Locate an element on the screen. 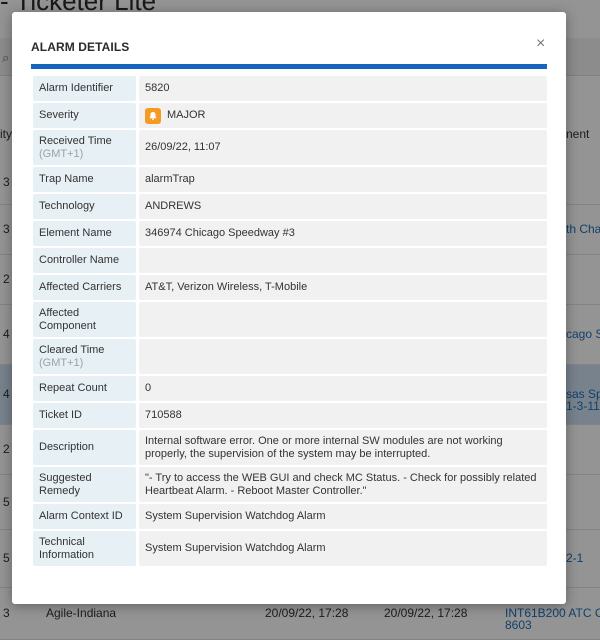  detail-row: Alarm Identifier 5820 is located at coordinates (290, 88).